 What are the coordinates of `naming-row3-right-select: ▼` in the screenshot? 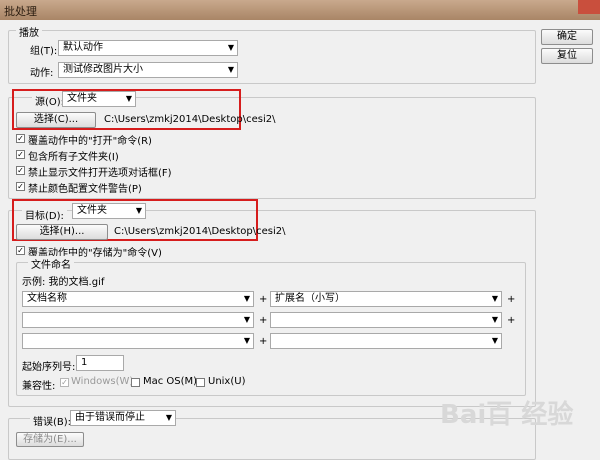 It's located at (386, 341).